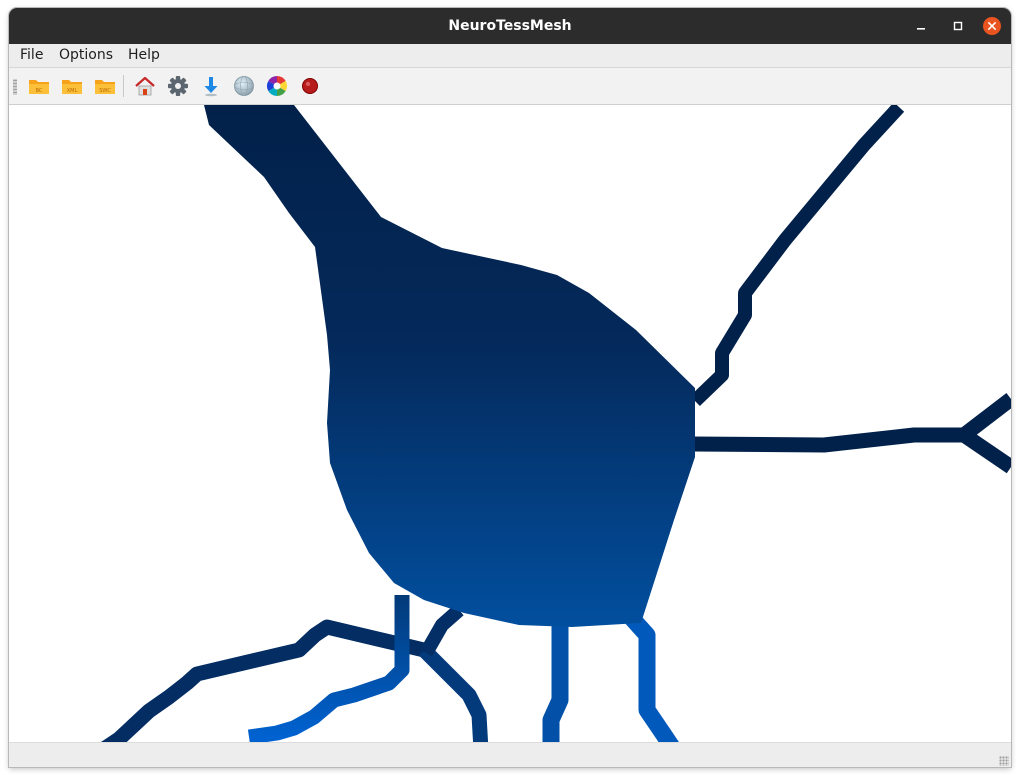 This screenshot has width=1020, height=775. Describe the element at coordinates (1004, 761) in the screenshot. I see `size-grip` at that location.